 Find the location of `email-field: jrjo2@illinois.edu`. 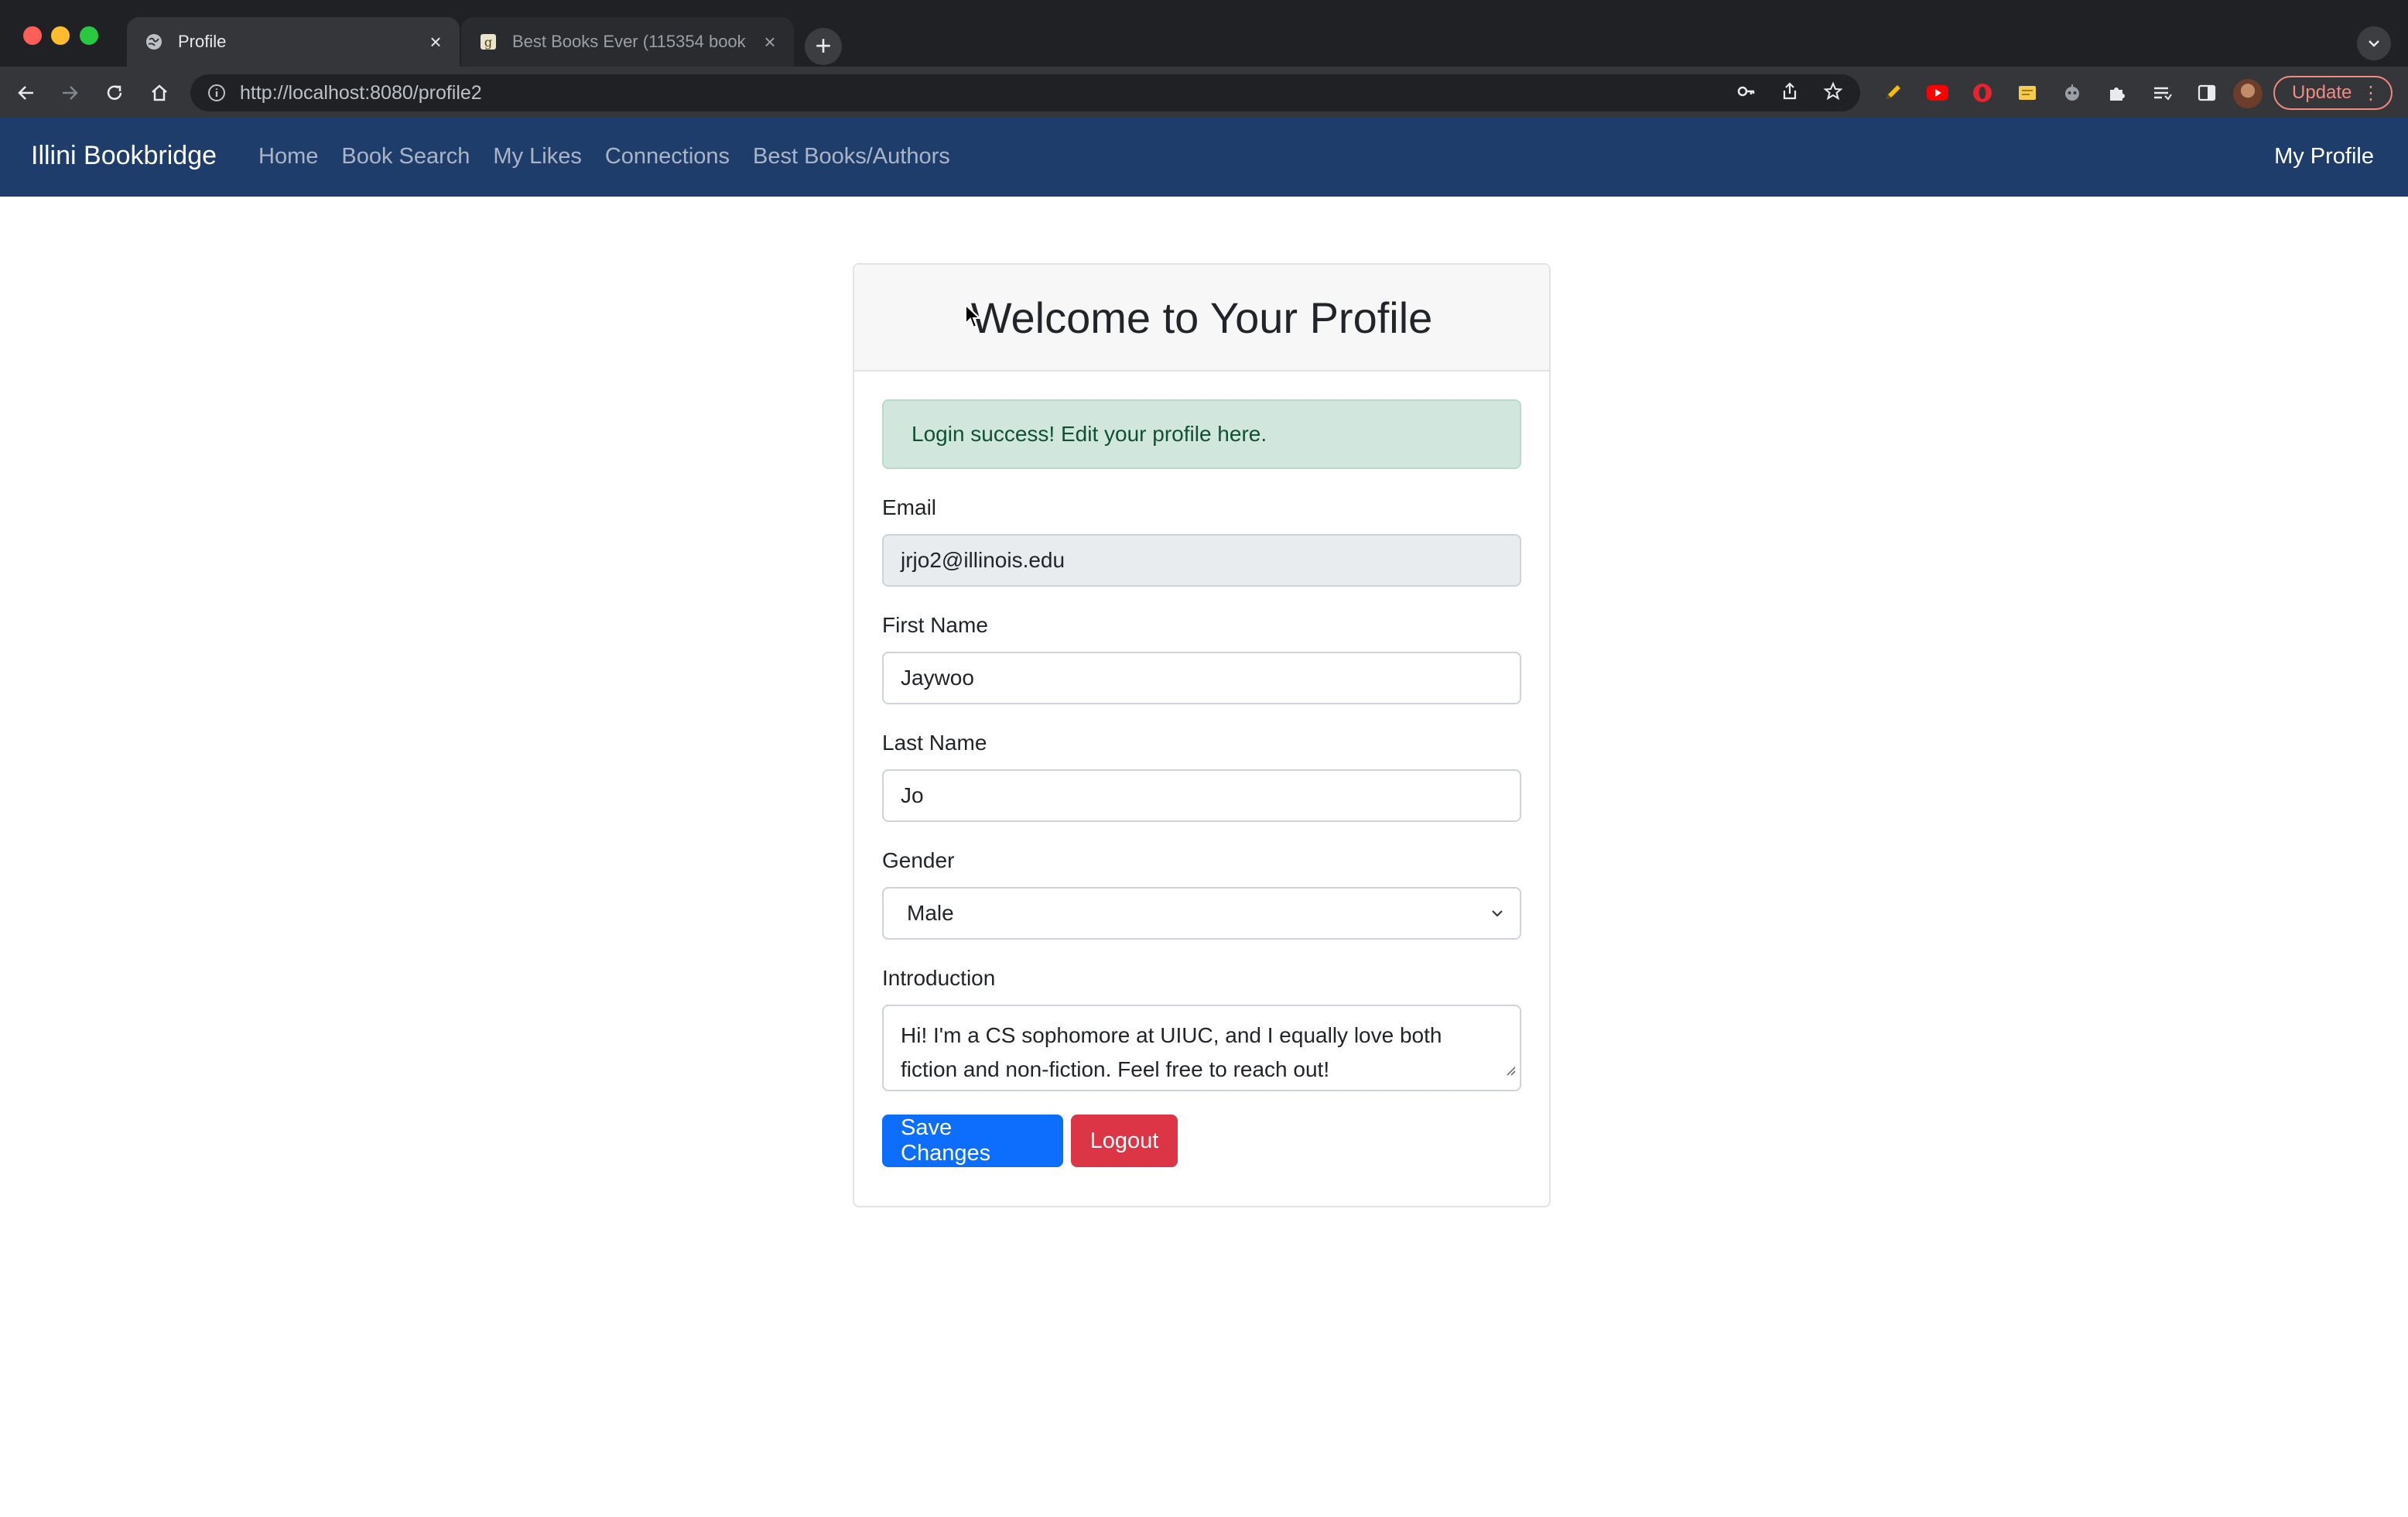

email-field: jrjo2@illinois.edu is located at coordinates (1201, 560).